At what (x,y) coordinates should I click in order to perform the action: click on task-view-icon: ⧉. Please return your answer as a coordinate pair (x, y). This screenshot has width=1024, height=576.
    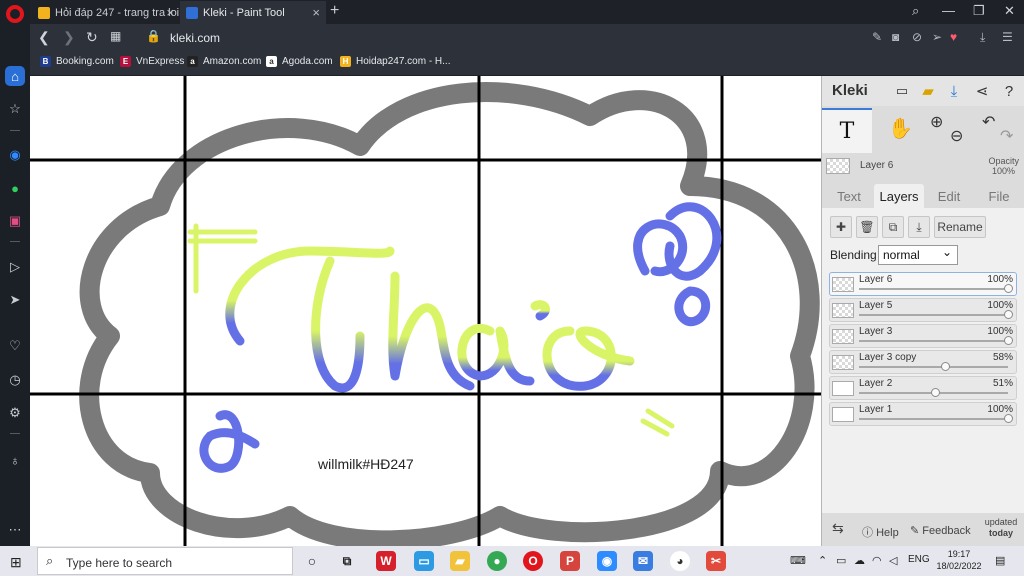
    Looking at the image, I should click on (347, 561).